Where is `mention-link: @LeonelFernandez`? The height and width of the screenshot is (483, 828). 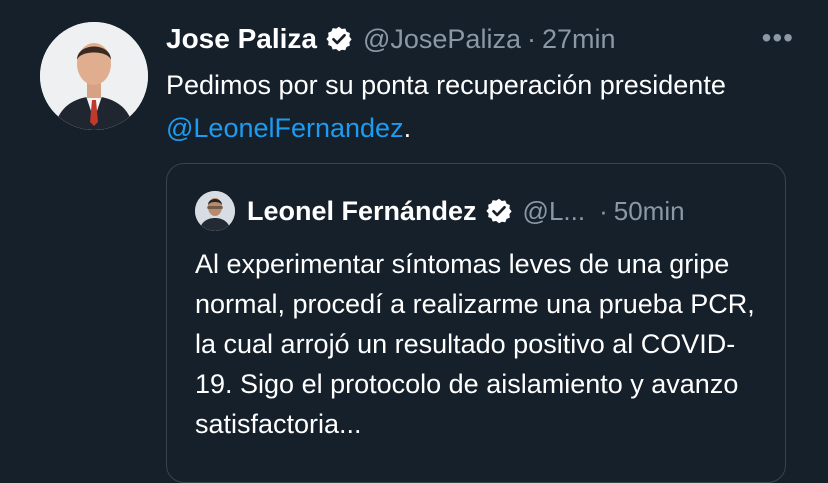
mention-link: @LeonelFernandez is located at coordinates (285, 128).